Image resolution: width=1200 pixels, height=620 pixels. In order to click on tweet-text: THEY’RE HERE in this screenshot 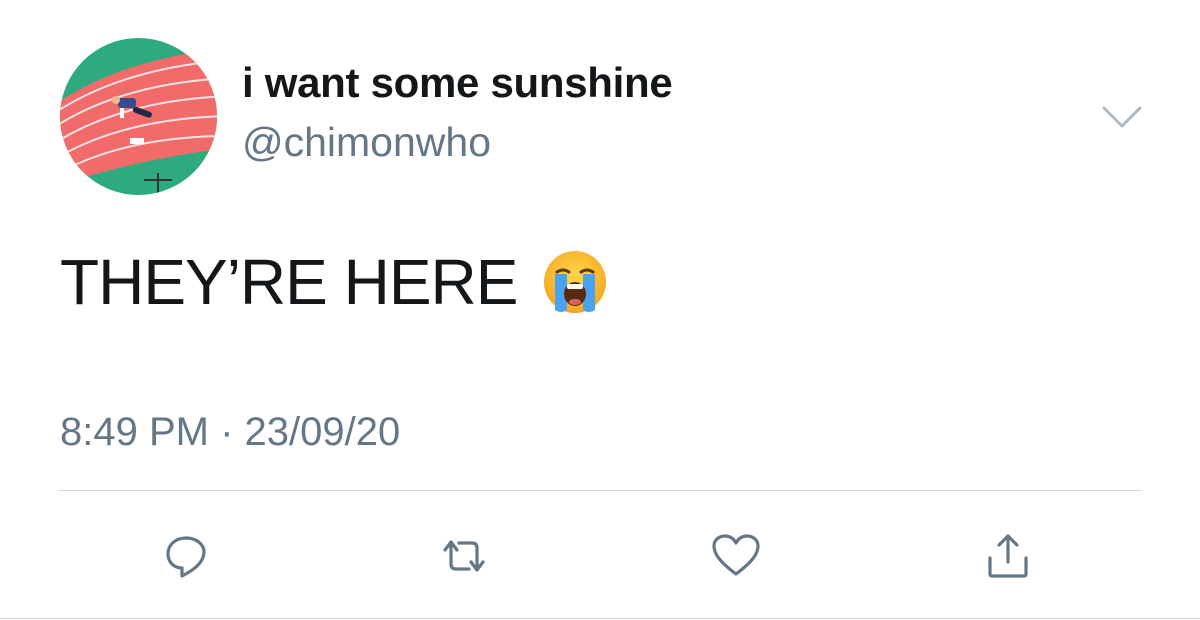, I will do `click(334, 282)`.